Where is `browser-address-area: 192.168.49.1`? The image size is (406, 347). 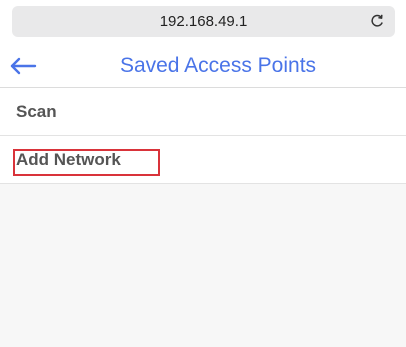
browser-address-area: 192.168.49.1 is located at coordinates (203, 22).